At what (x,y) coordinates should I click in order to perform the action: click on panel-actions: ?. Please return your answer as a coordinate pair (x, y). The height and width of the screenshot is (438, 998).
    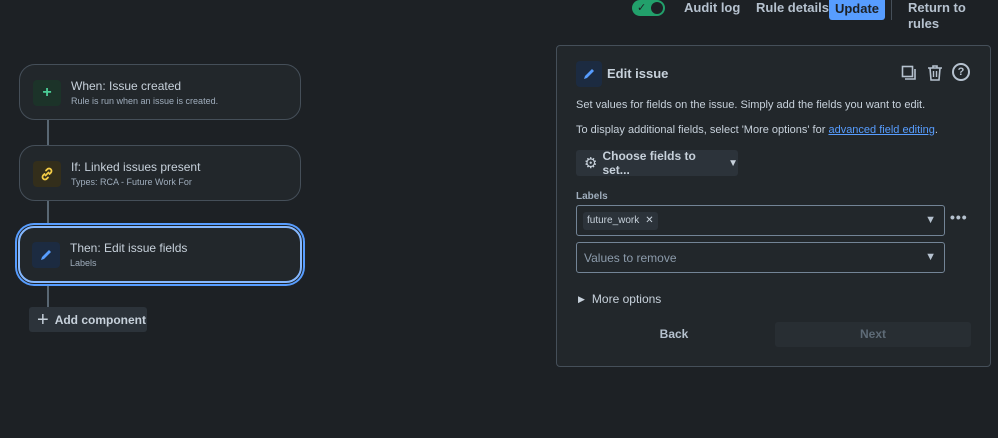
    Looking at the image, I should click on (935, 73).